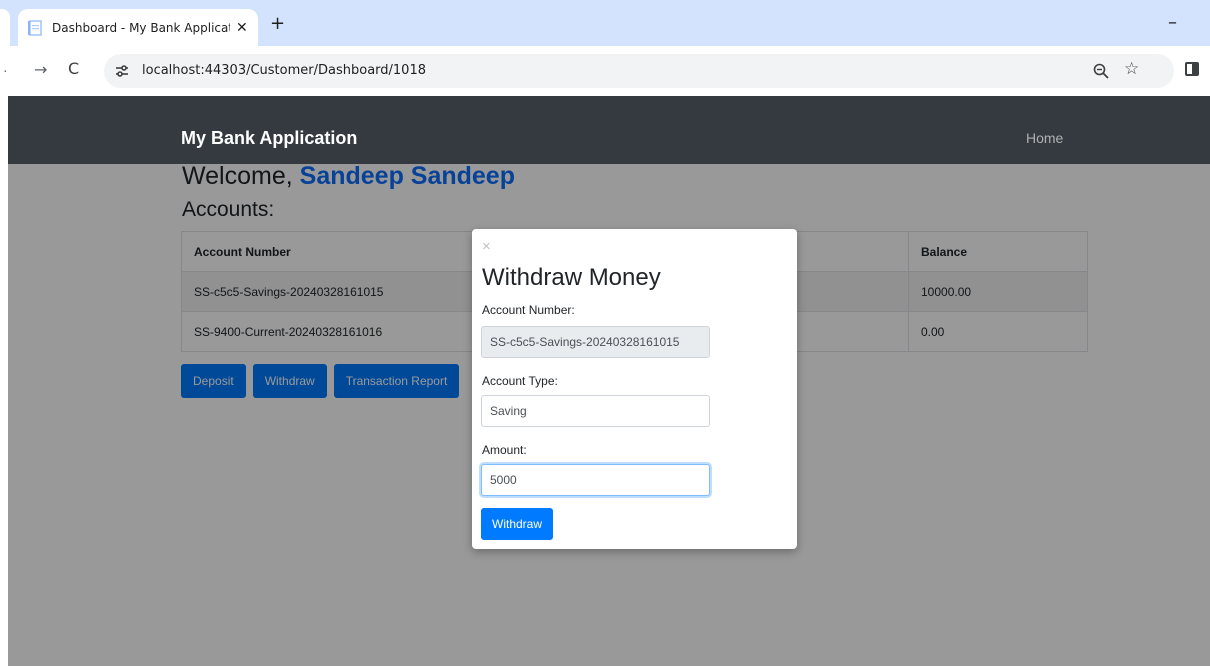  I want to click on withdraw-submit-button: Withdraw, so click(517, 524).